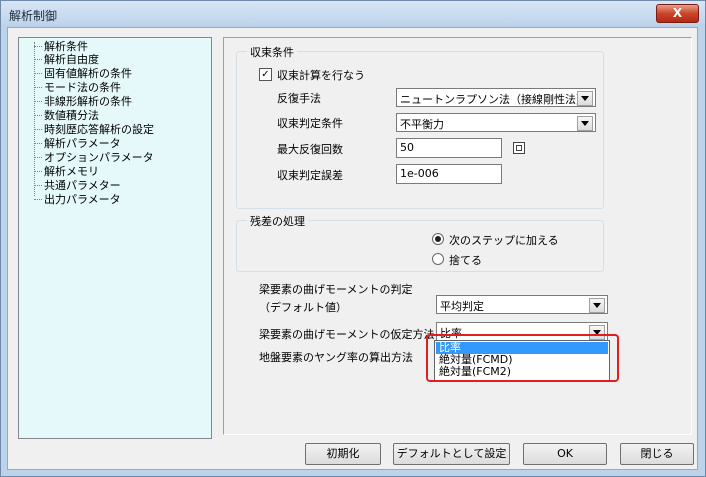 The image size is (706, 477). I want to click on tree-item: 固有値解析の条件, so click(83, 73).